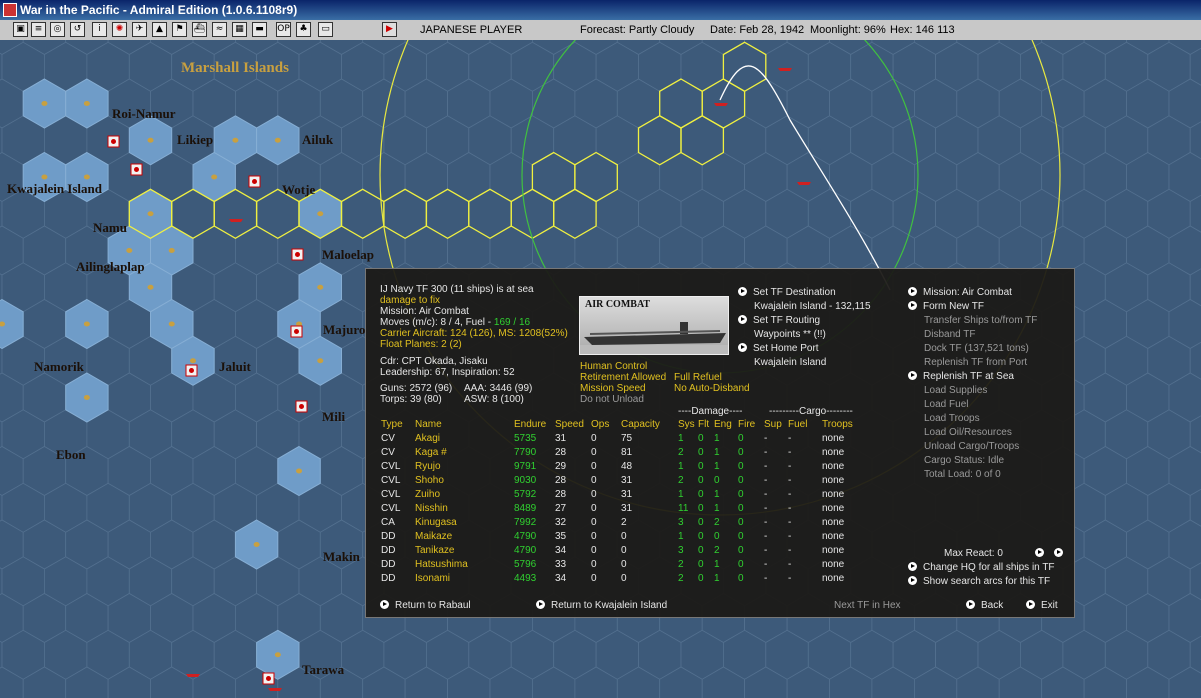 The width and height of the screenshot is (1201, 698). I want to click on change-hq-button: Change HQ for all ships in TF, so click(981, 567).